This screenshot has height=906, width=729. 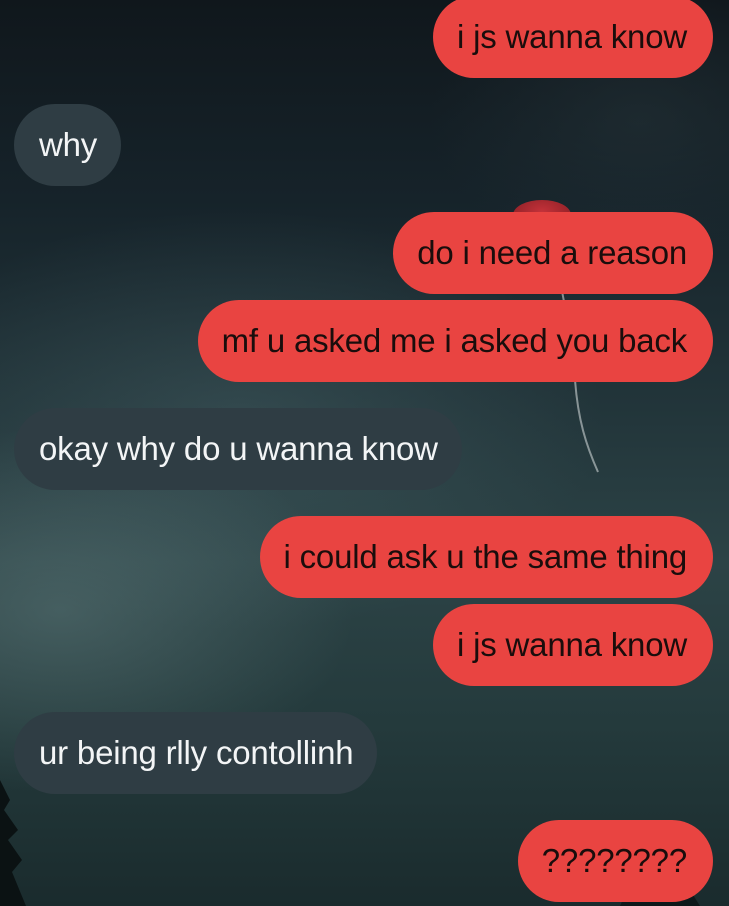 I want to click on message-bubble-sent: mf u asked me i asked you back, so click(x=455, y=341).